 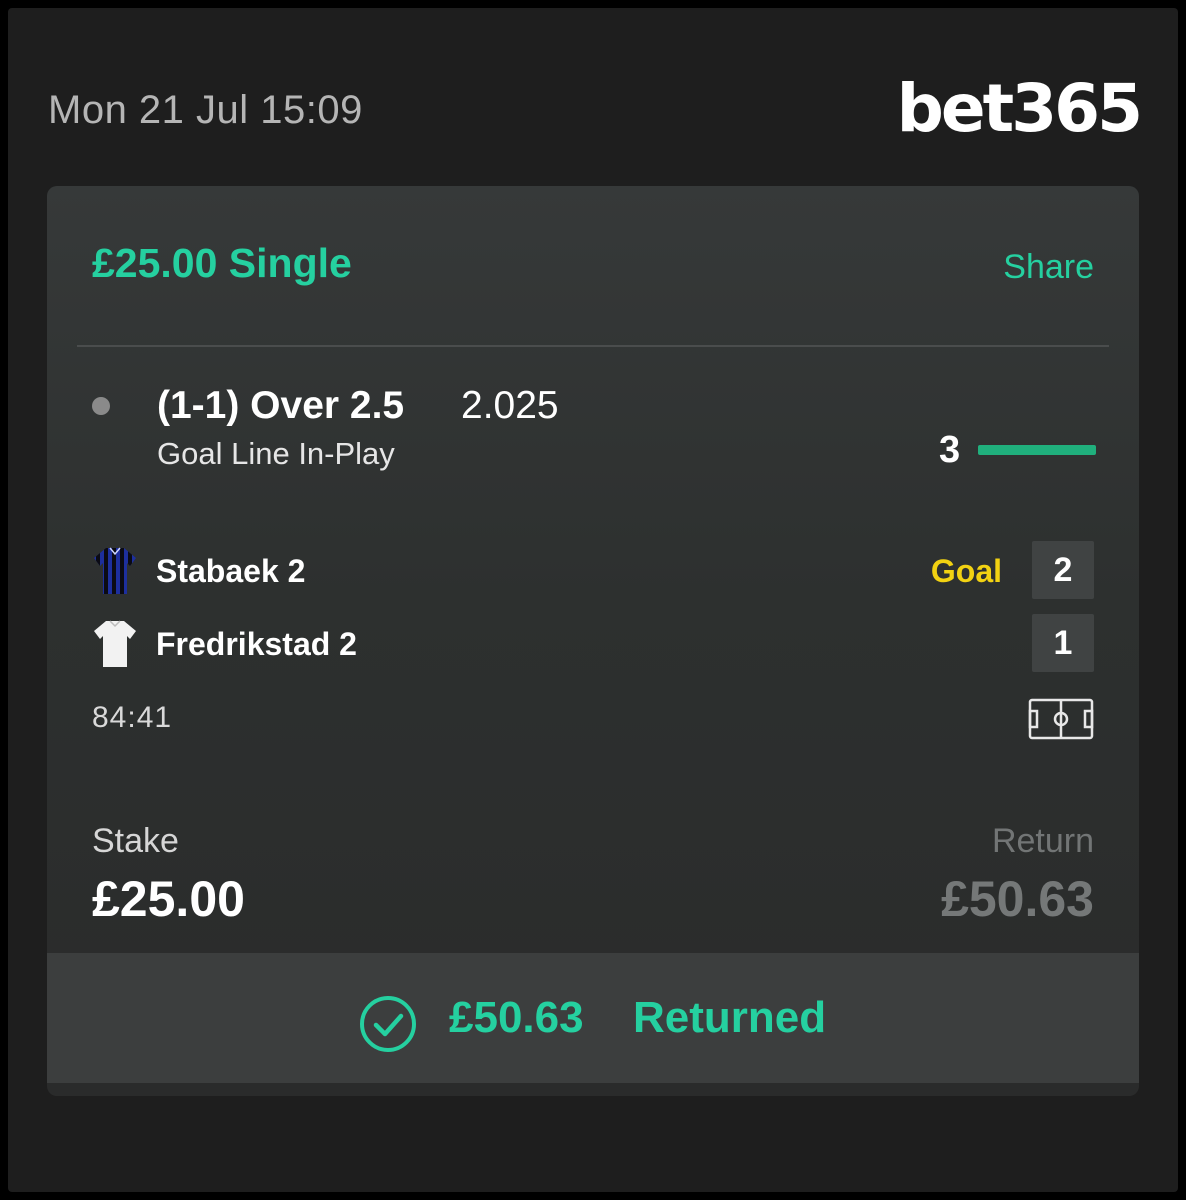 What do you see at coordinates (256, 644) in the screenshot?
I see `away-team-name: Fredrikstad 2` at bounding box center [256, 644].